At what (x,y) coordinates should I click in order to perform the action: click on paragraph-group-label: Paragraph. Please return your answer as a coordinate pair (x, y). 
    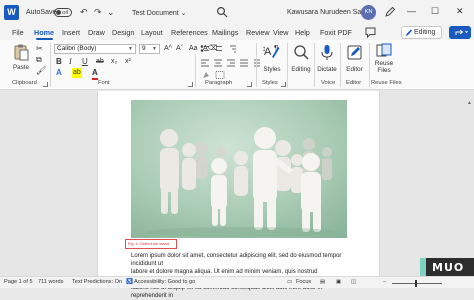
    Looking at the image, I should click on (219, 83).